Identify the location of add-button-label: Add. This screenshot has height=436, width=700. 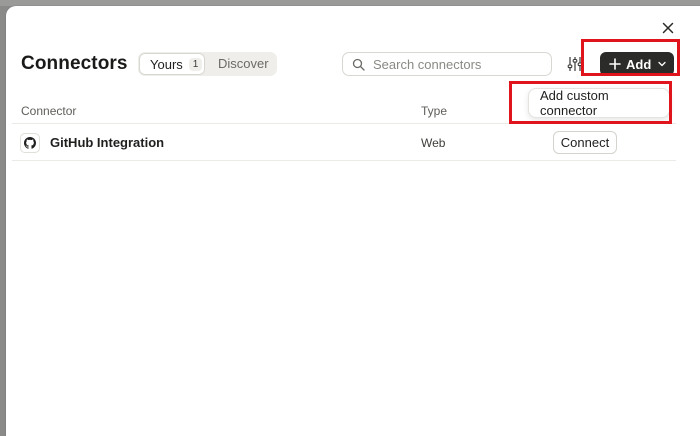
(639, 64).